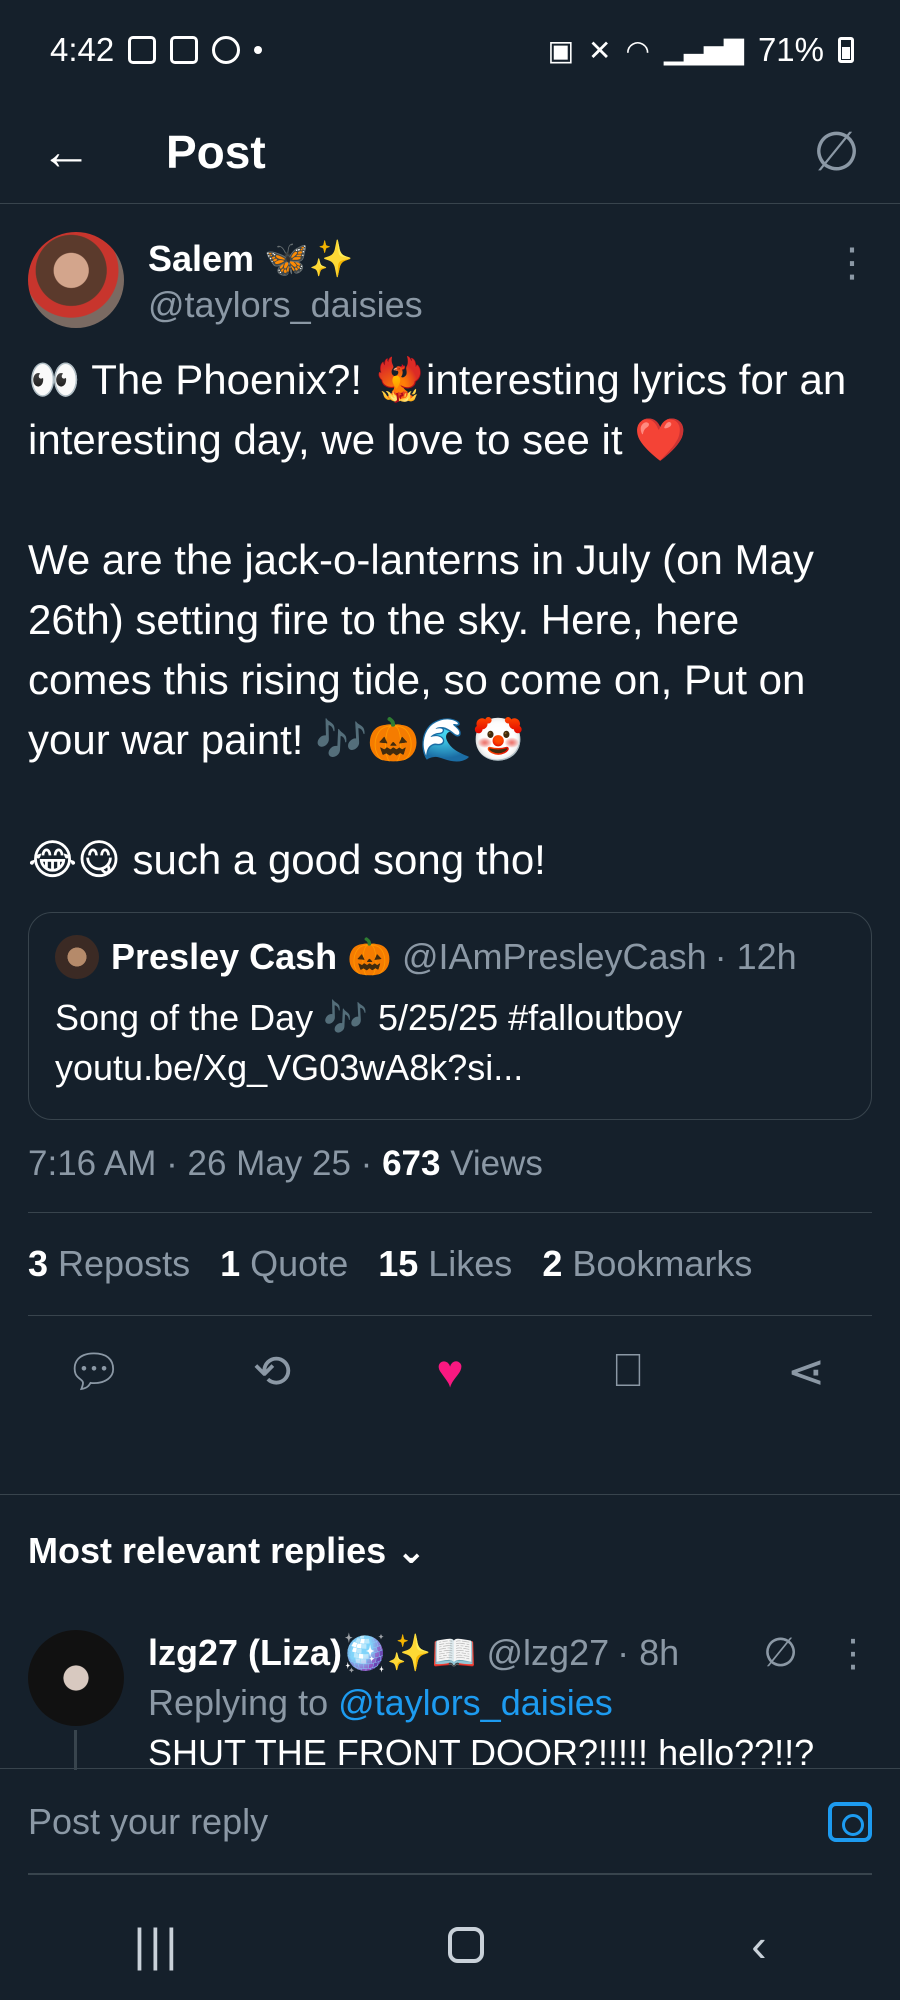  I want to click on reposts-label: Reposts, so click(119, 1263).